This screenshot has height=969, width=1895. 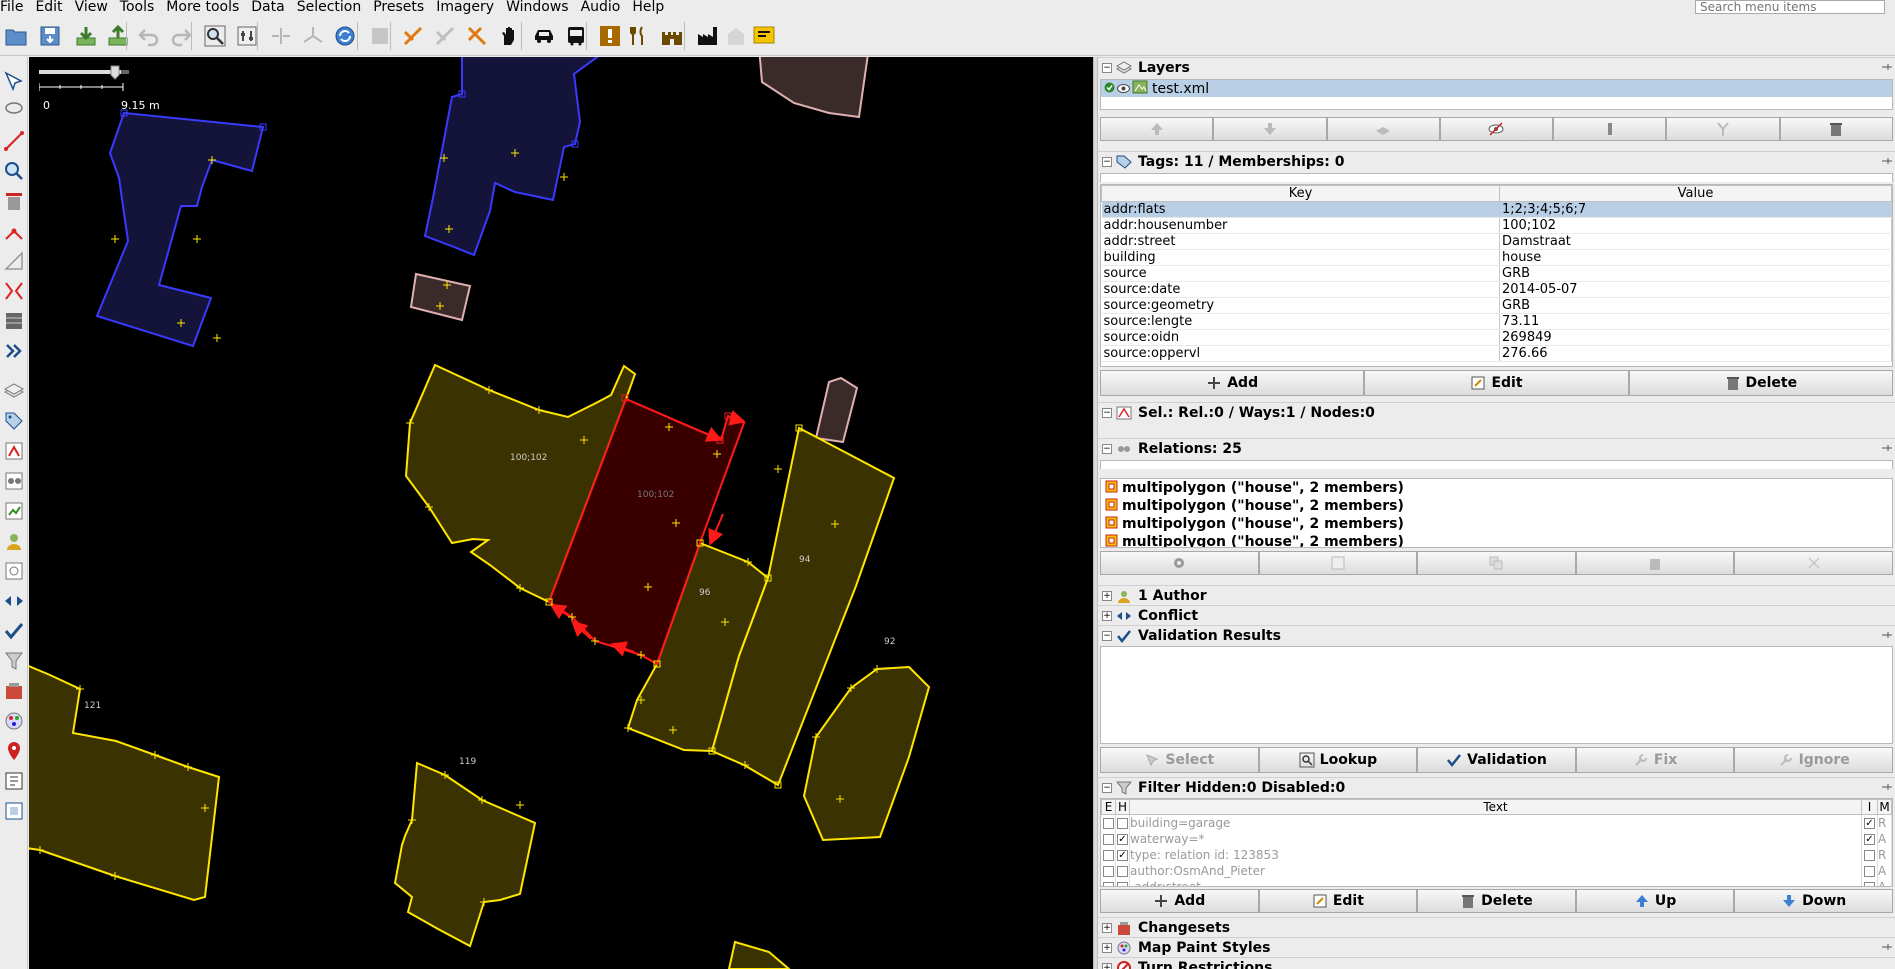 What do you see at coordinates (329, 7) in the screenshot?
I see `menu-selection: Selection` at bounding box center [329, 7].